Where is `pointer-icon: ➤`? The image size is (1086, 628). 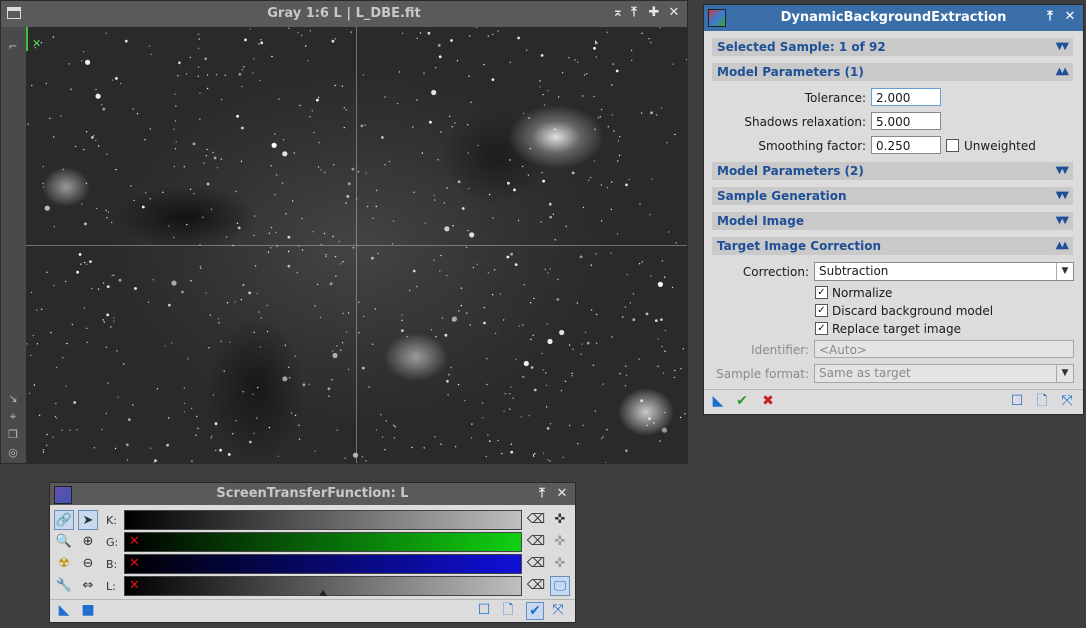
pointer-icon: ➤ is located at coordinates (88, 520).